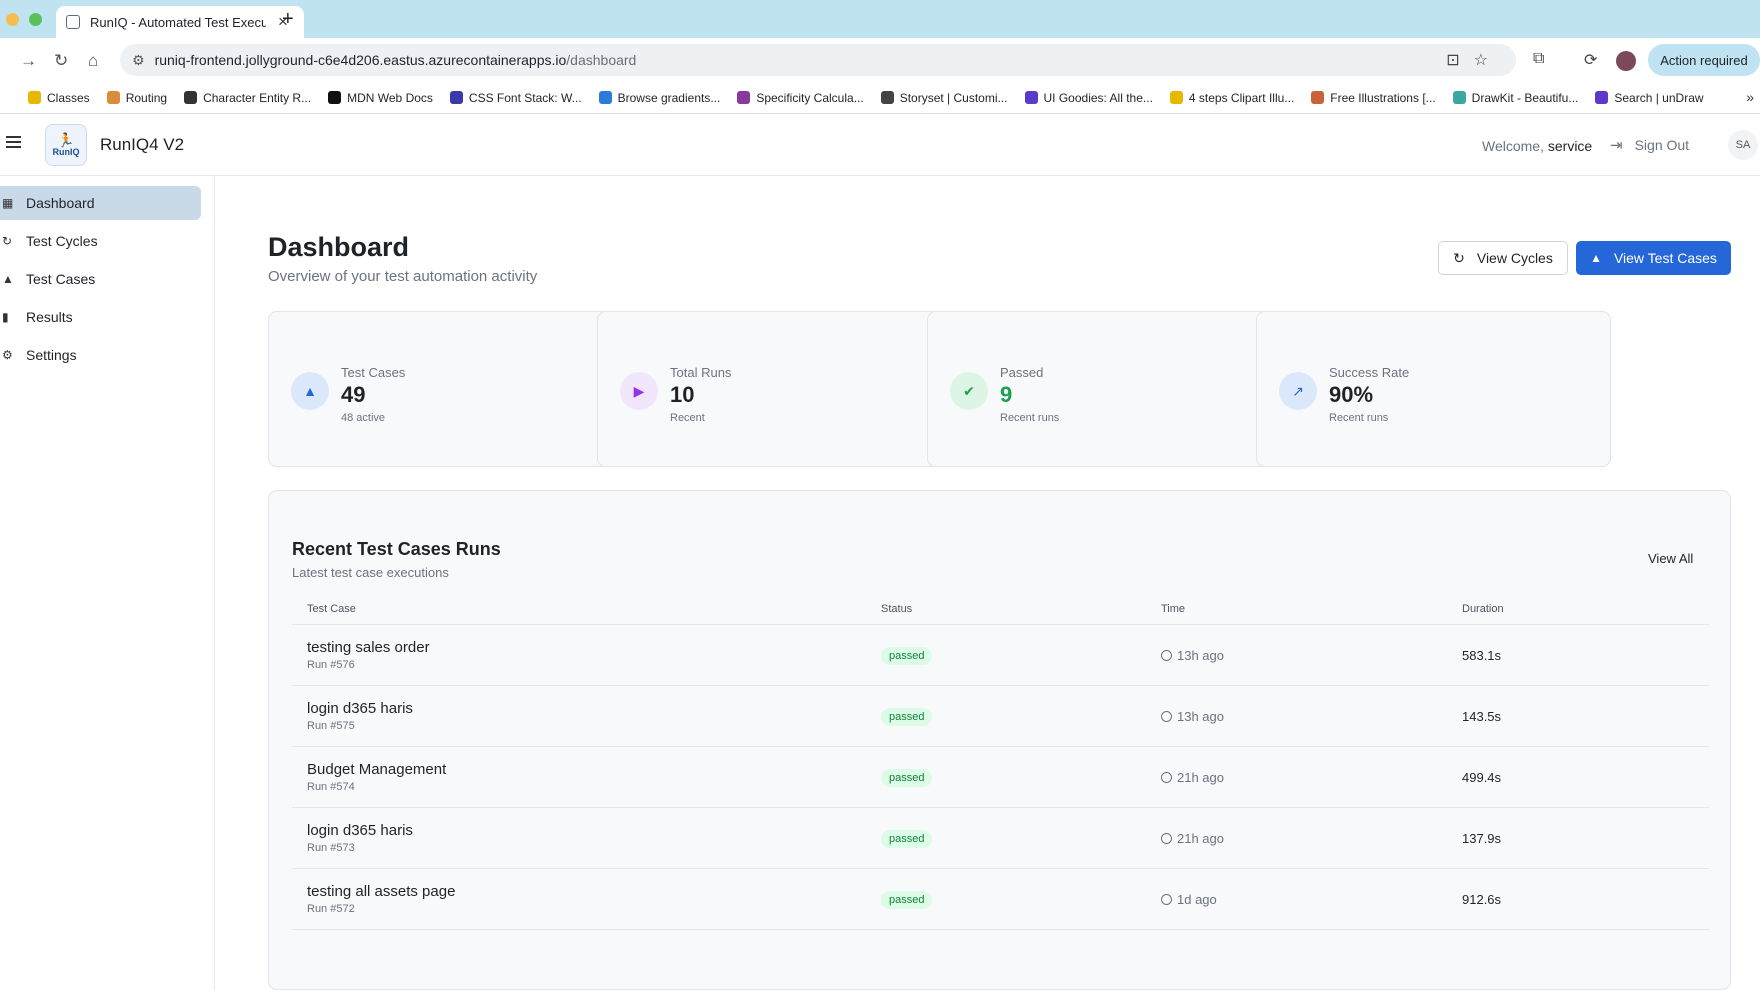 This screenshot has height=990, width=1760. What do you see at coordinates (1503, 258) in the screenshot?
I see `view-cycles-button: ↻ View Cycles` at bounding box center [1503, 258].